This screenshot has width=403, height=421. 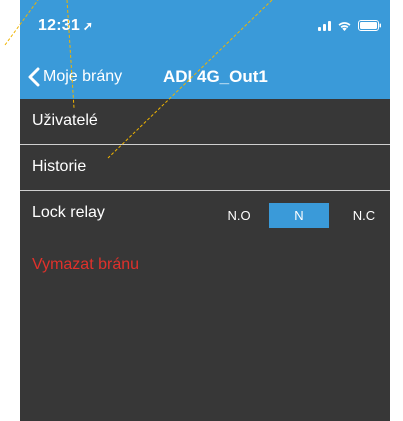 I want to click on status-icons, so click(x=350, y=25).